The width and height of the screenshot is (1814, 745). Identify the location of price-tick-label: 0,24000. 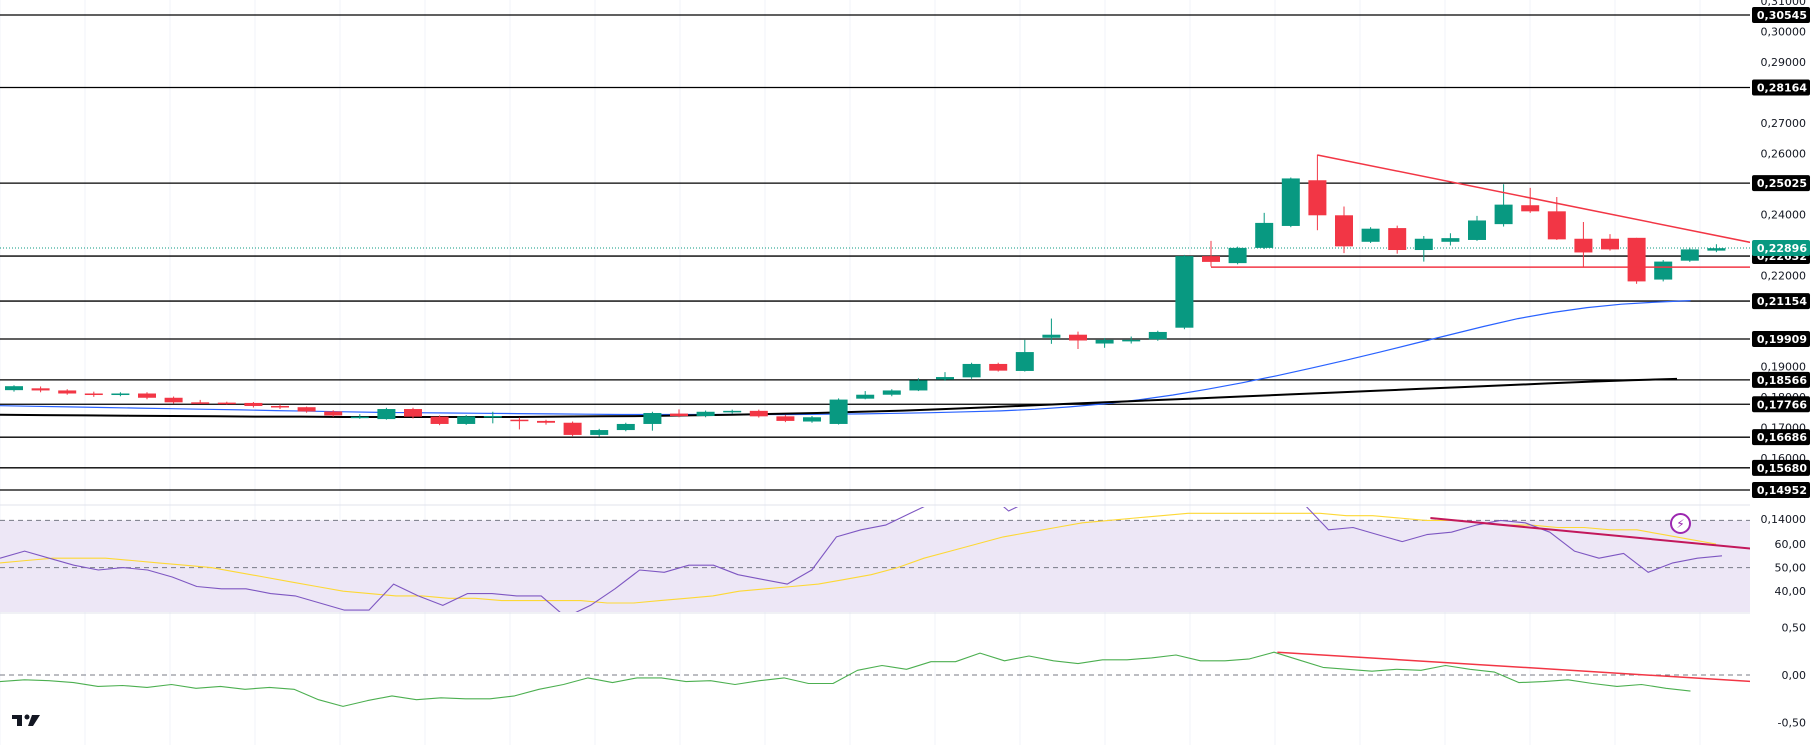
(1784, 214).